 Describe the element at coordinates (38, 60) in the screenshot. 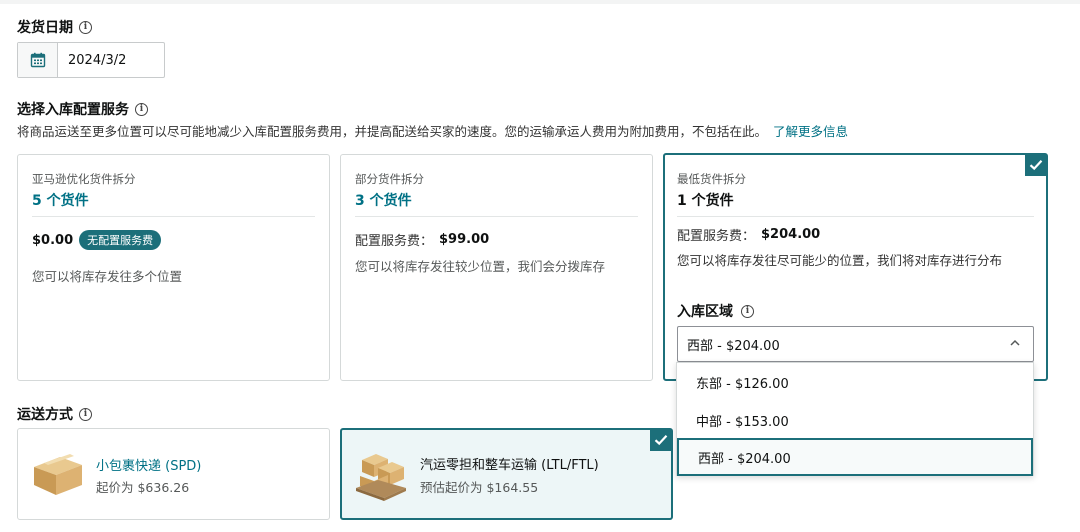

I see `calendar-icon` at that location.